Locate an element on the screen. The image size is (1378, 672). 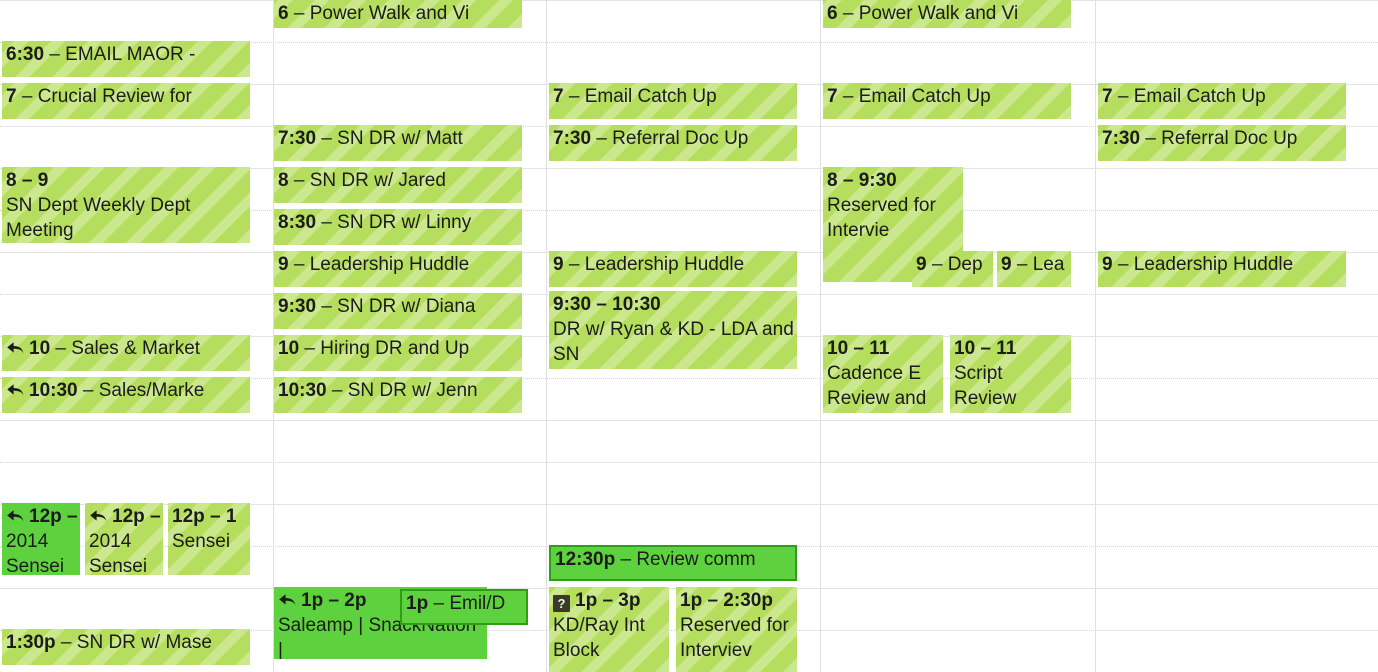
event-content: ? 1p – 3p KD/Ray Int Block is located at coordinates (610, 625).